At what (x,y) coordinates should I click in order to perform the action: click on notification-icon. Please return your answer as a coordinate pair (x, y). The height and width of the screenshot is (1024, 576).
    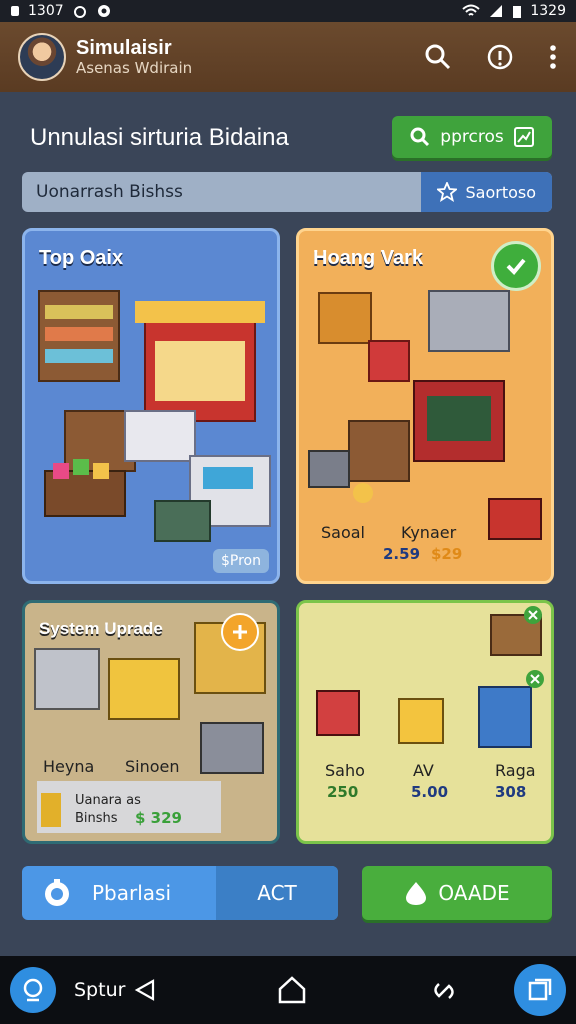
    Looking at the image, I should click on (15, 11).